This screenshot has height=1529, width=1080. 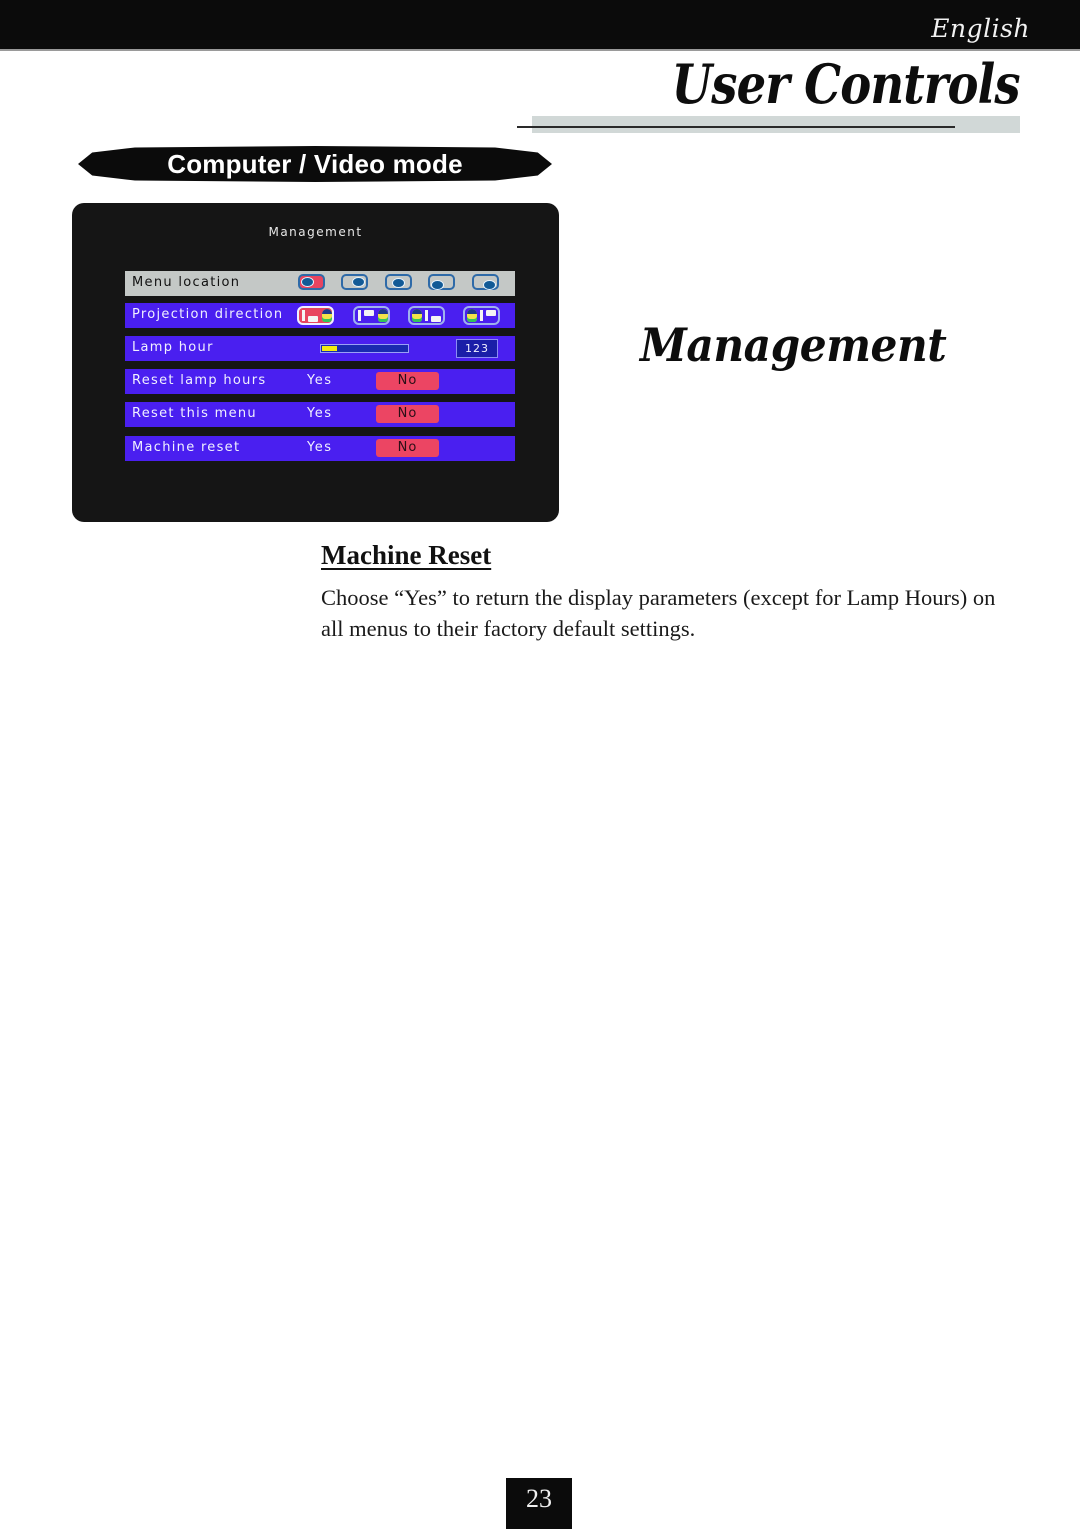 What do you see at coordinates (208, 314) in the screenshot?
I see `osd-row-label: Projection direction` at bounding box center [208, 314].